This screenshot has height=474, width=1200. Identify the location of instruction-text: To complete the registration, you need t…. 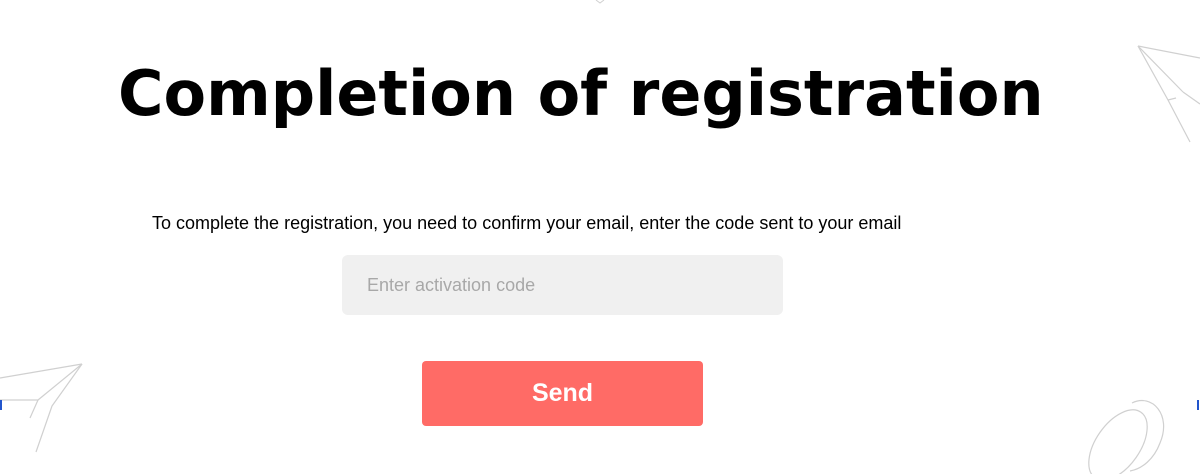
(527, 223).